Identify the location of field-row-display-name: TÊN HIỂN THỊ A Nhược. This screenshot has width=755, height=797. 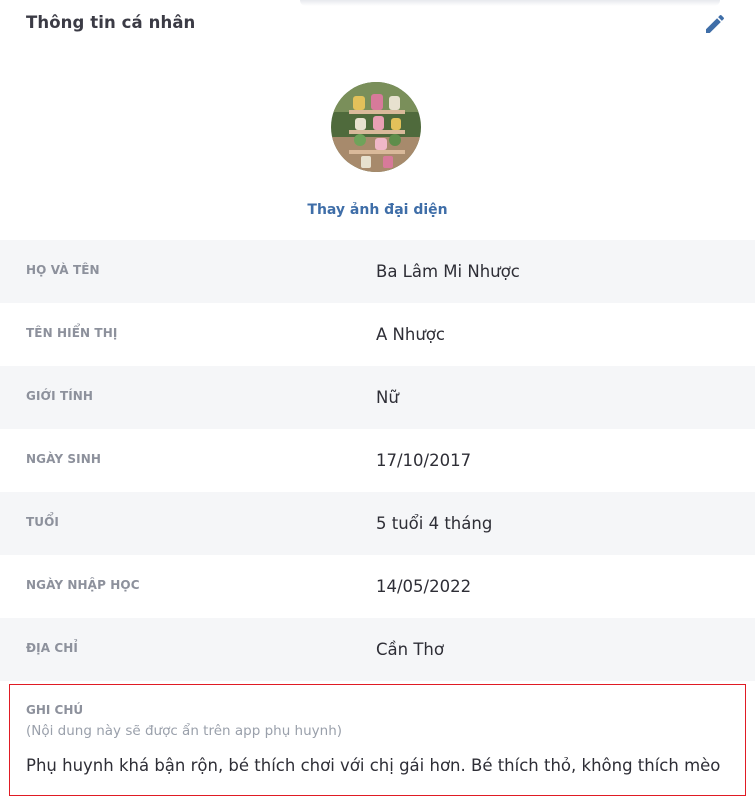
(377, 334).